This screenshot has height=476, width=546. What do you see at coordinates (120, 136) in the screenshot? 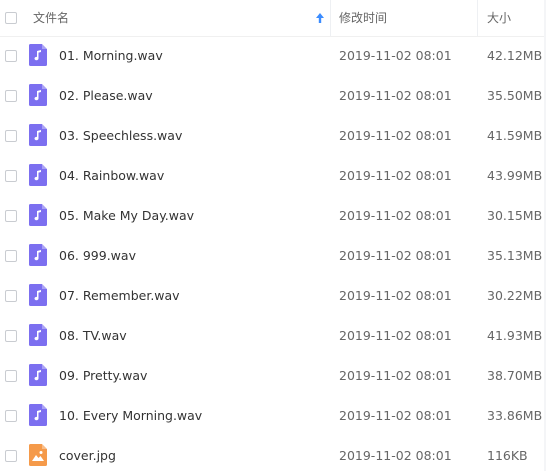
I see `file-name: 03. Speechless.wav` at bounding box center [120, 136].